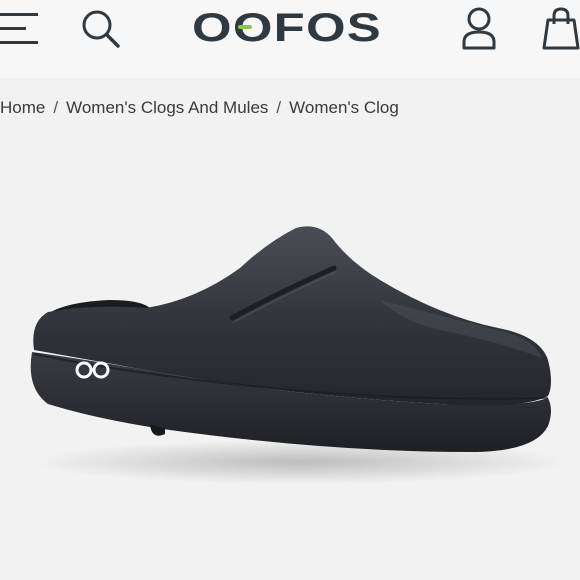 This screenshot has height=580, width=580. I want to click on oofos-logo: OOFOS, so click(289, 26).